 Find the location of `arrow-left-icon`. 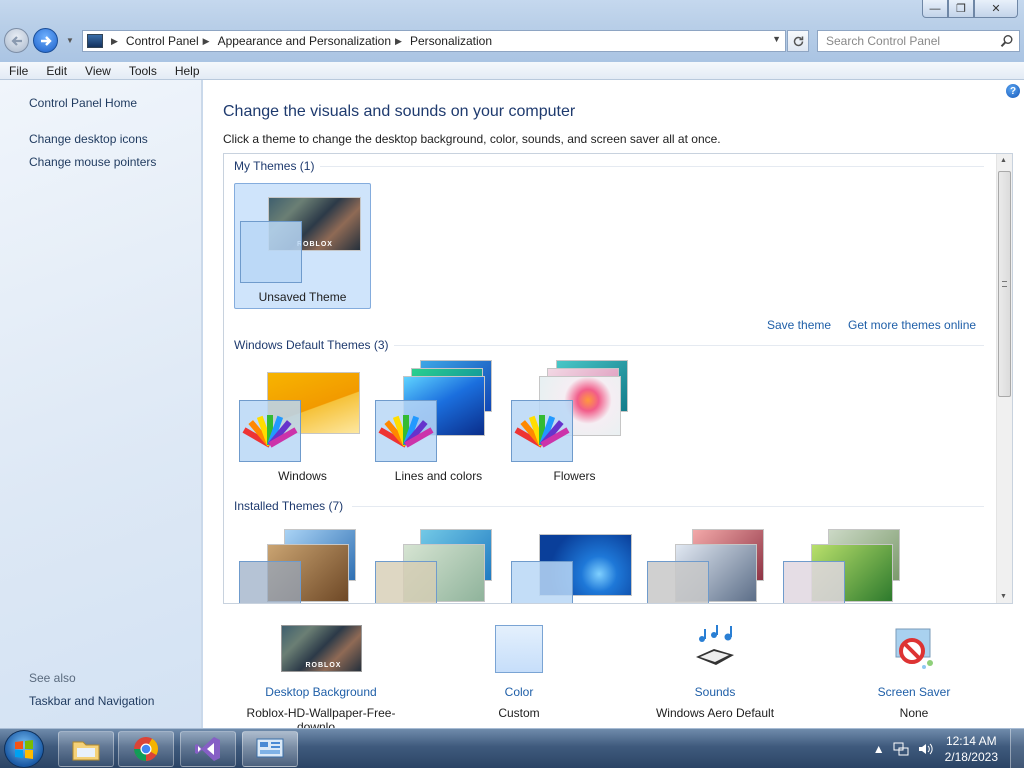

arrow-left-icon is located at coordinates (16, 40).